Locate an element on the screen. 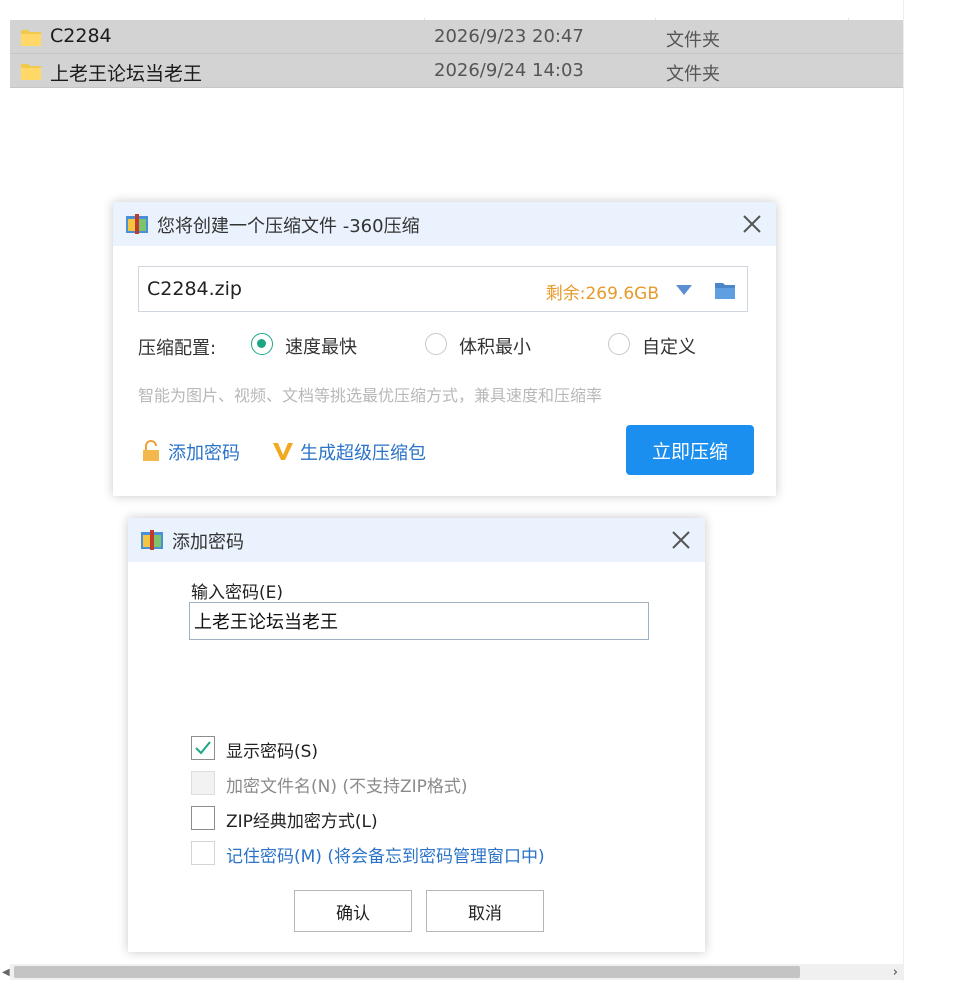 This screenshot has width=960, height=981. file-row: C2284 2026/9/23 20:47 文件夹 is located at coordinates (457, 37).